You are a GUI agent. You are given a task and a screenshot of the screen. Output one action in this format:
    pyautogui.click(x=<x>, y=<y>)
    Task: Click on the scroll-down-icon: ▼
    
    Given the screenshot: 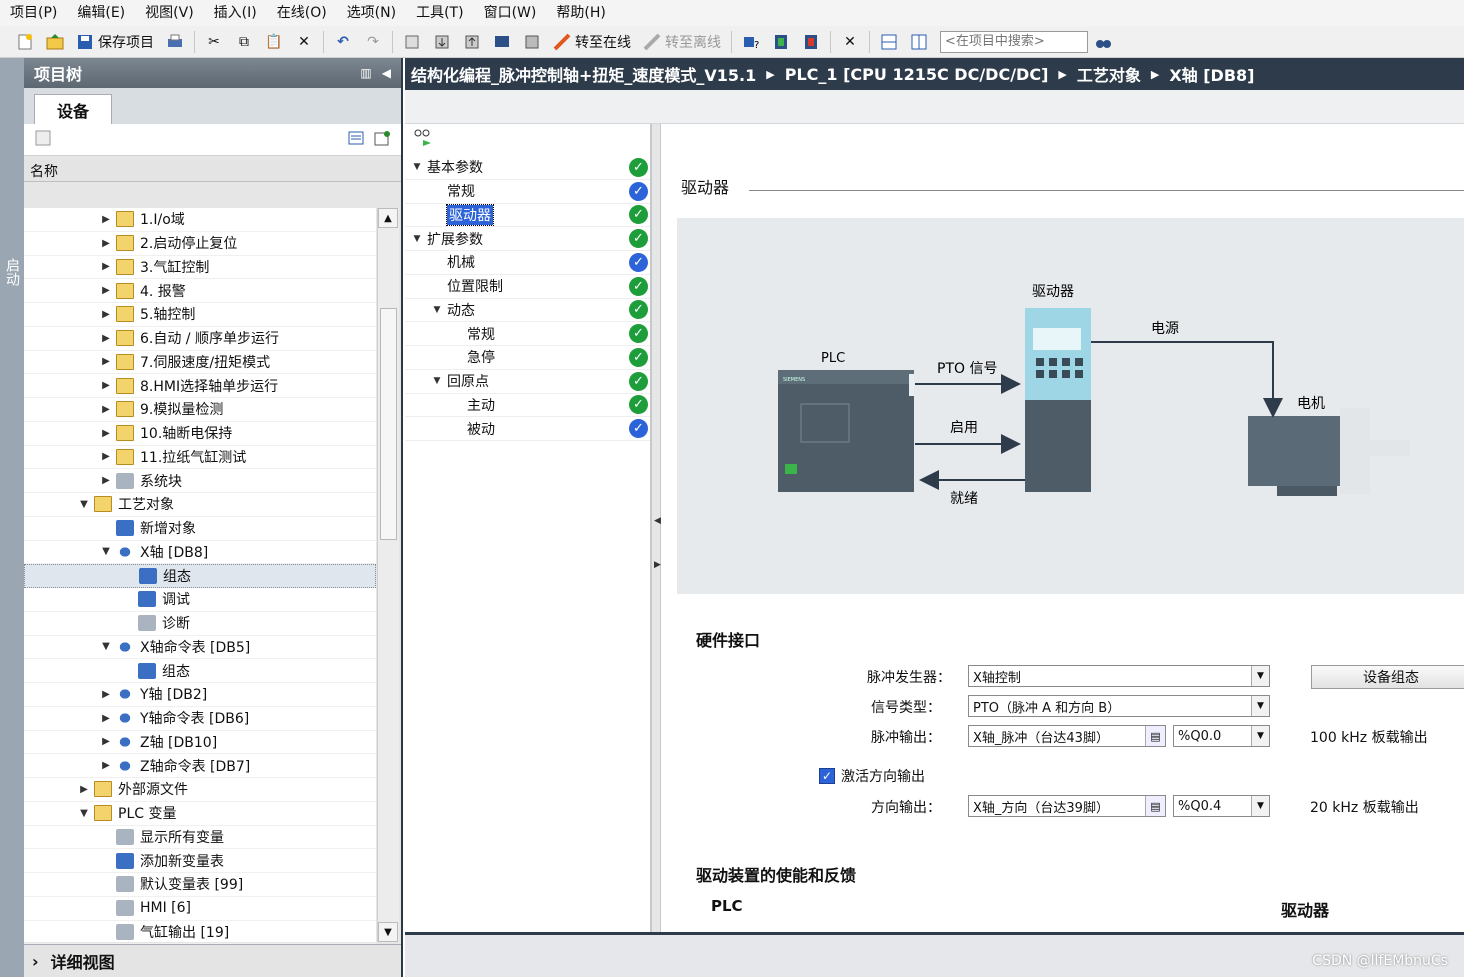 What is the action you would take?
    pyautogui.click(x=388, y=932)
    